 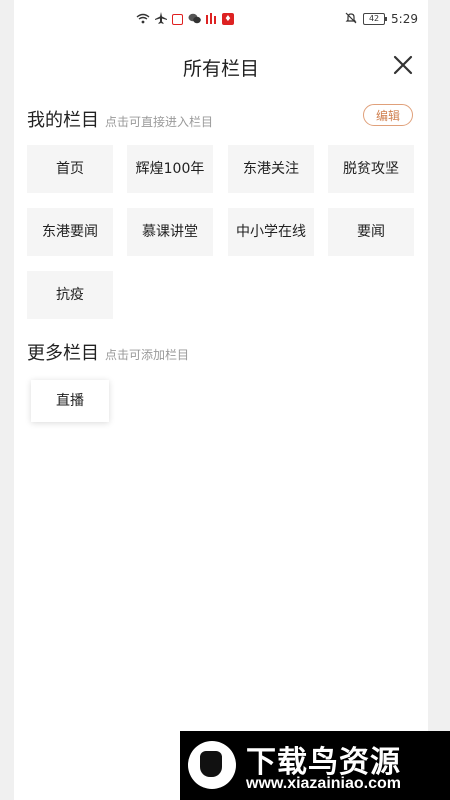 What do you see at coordinates (271, 169) in the screenshot?
I see `column-chip-donggang-focus: 东港关注` at bounding box center [271, 169].